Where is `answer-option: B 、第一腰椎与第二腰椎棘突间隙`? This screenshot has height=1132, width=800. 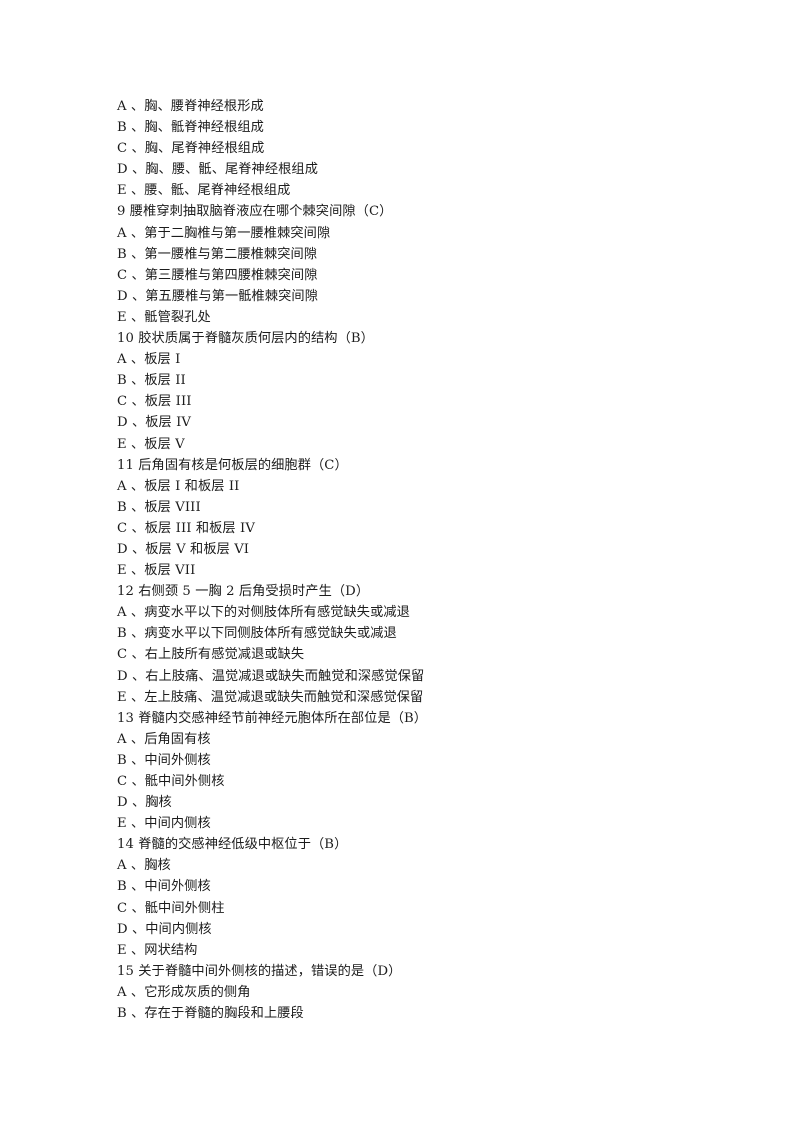
answer-option: B 、第一腰椎与第二腰椎棘突间隙 is located at coordinates (217, 254).